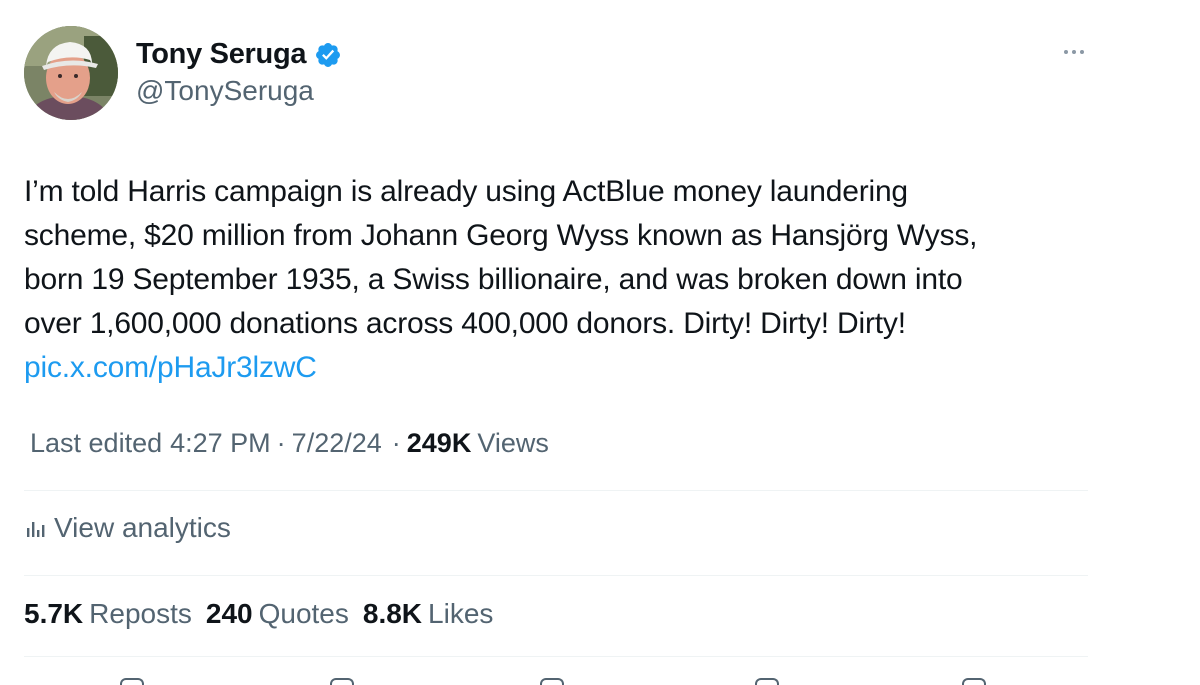  I want to click on more-options-button, so click(1074, 52).